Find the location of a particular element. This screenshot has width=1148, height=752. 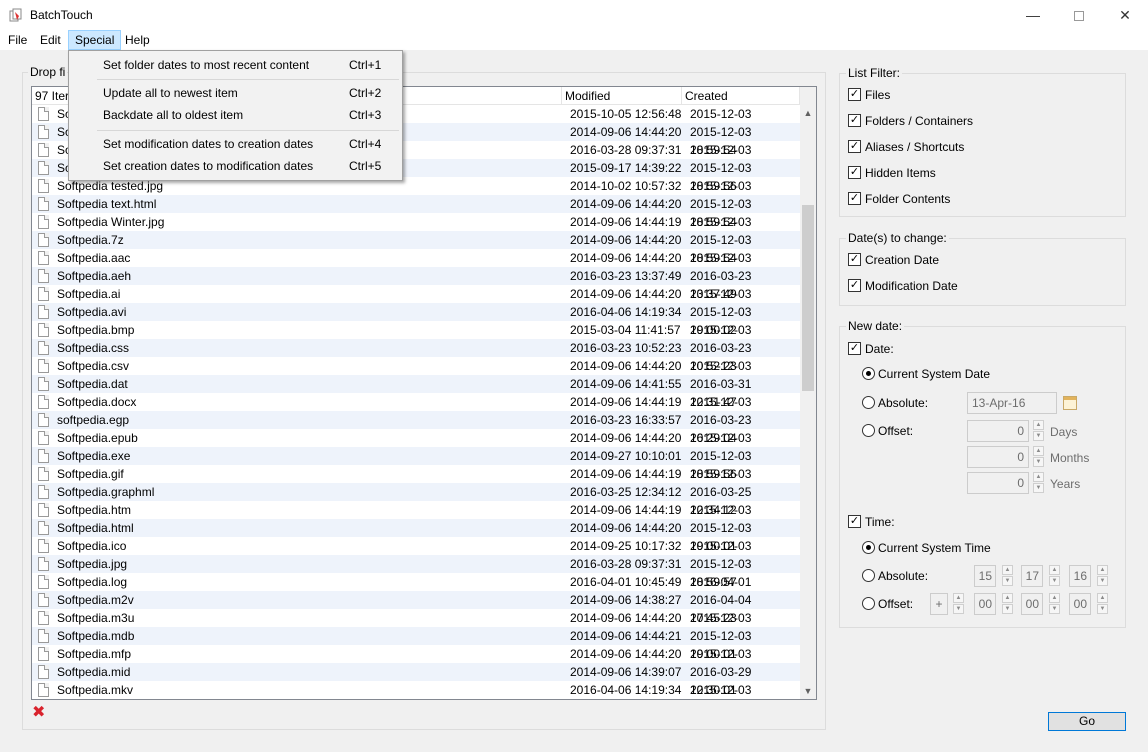

filter-hidden-checkbox: ✓ is located at coordinates (854, 172).